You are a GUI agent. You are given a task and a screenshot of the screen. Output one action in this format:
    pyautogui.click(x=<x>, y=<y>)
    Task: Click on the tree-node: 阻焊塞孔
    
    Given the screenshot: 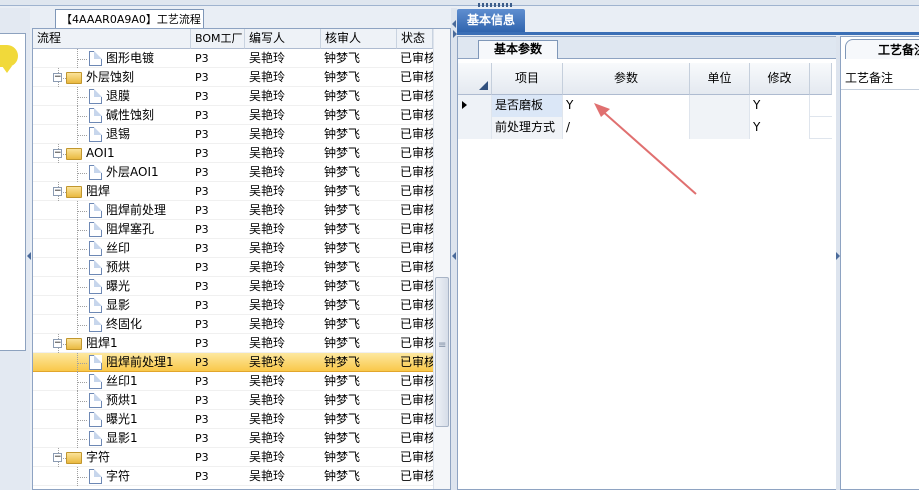 What is the action you would take?
    pyautogui.click(x=121, y=229)
    